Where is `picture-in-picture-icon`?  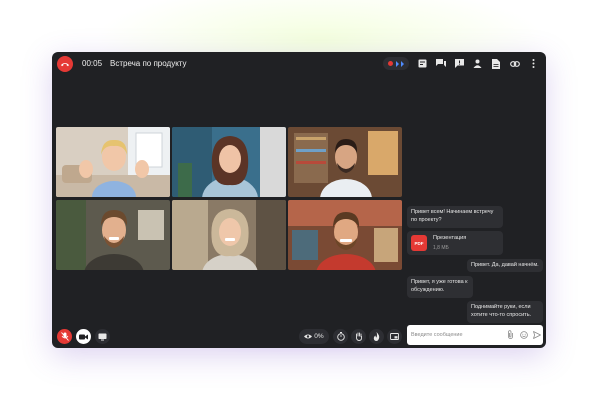 picture-in-picture-icon is located at coordinates (394, 336).